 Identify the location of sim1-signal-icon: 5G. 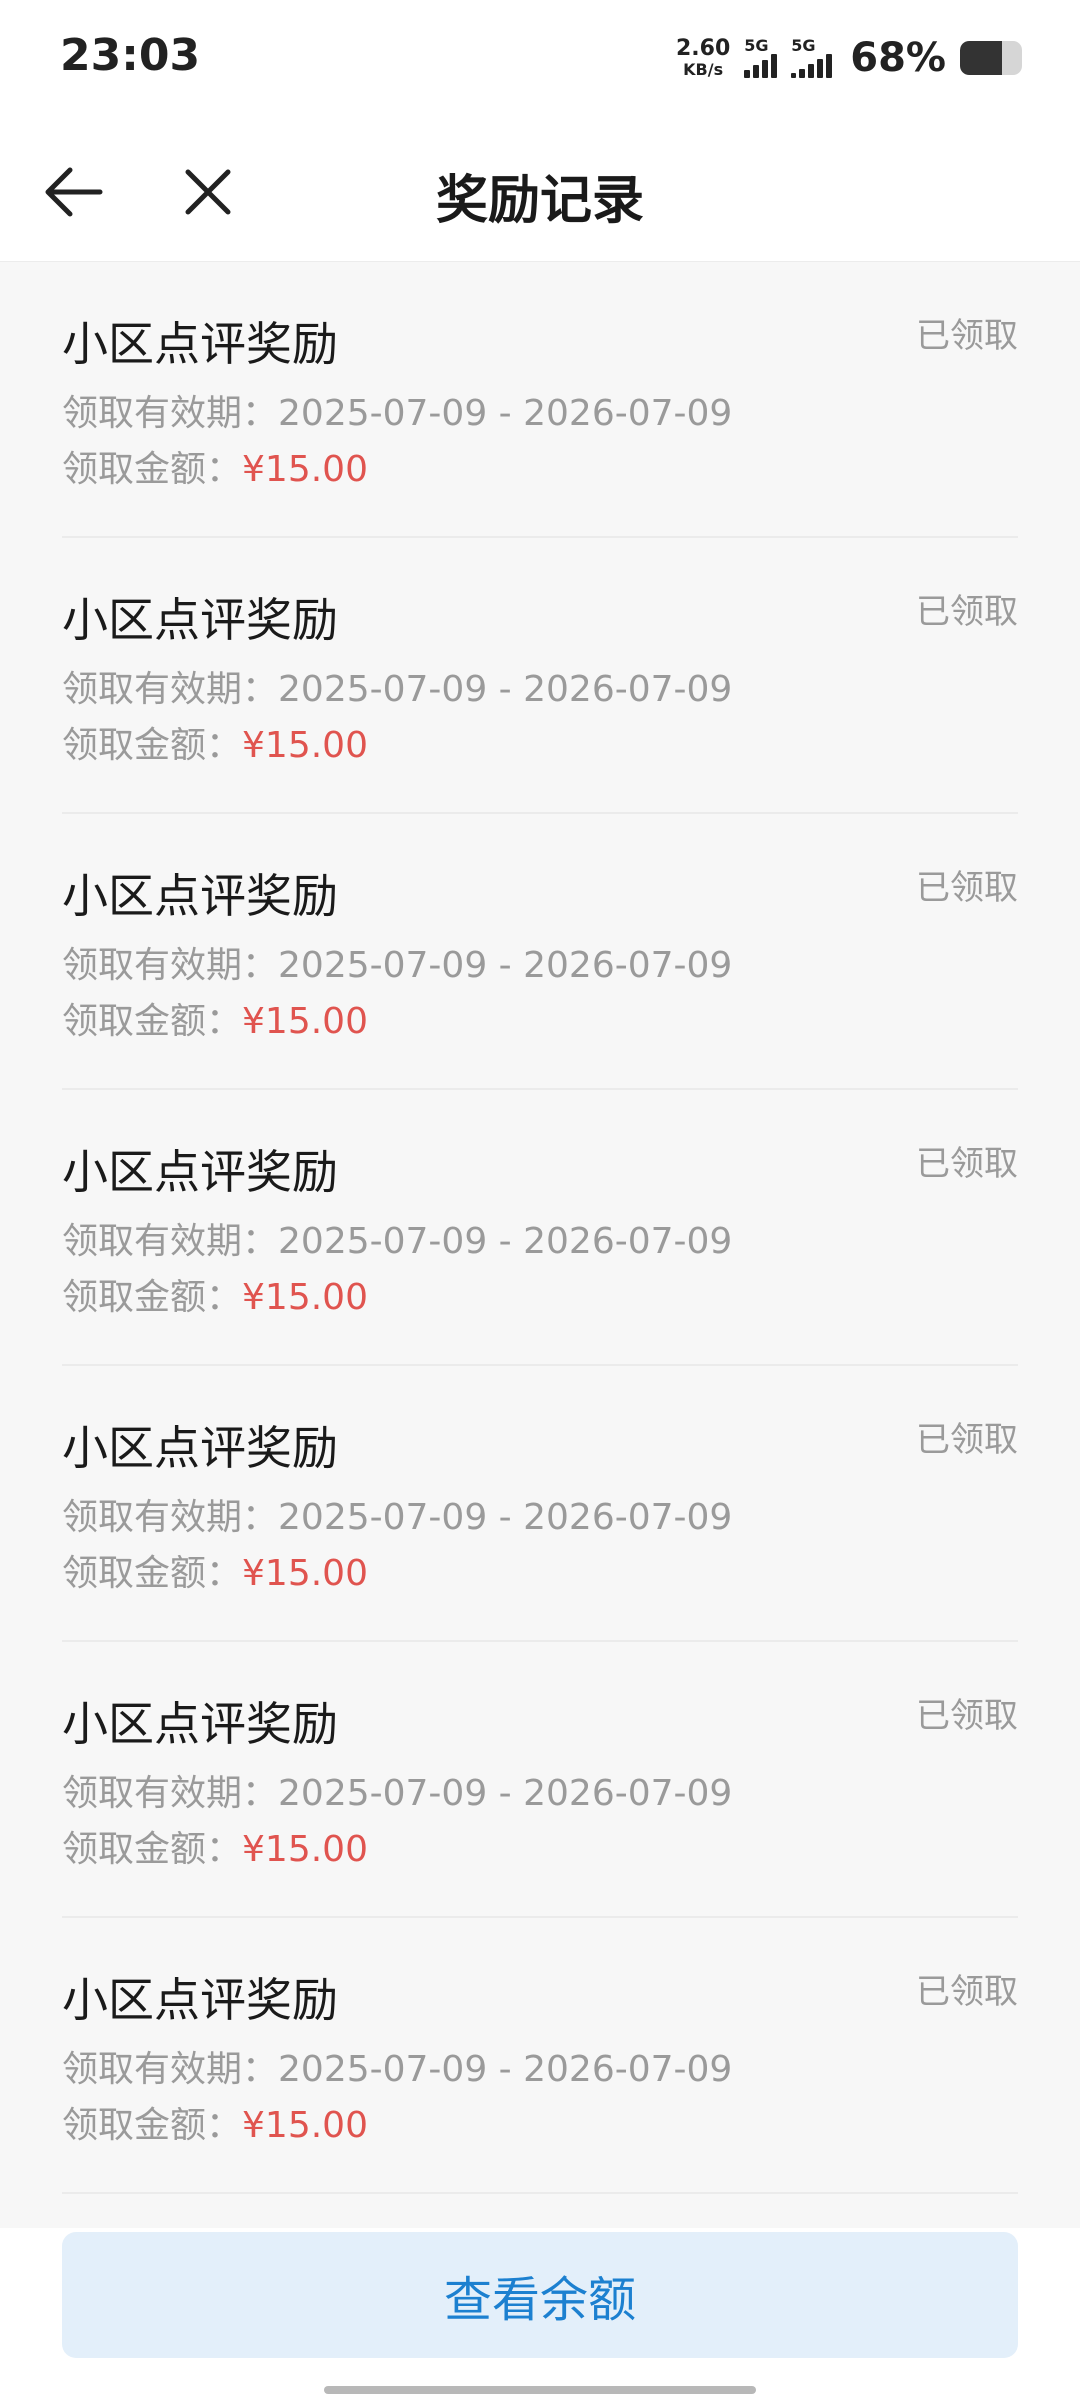
(761, 57).